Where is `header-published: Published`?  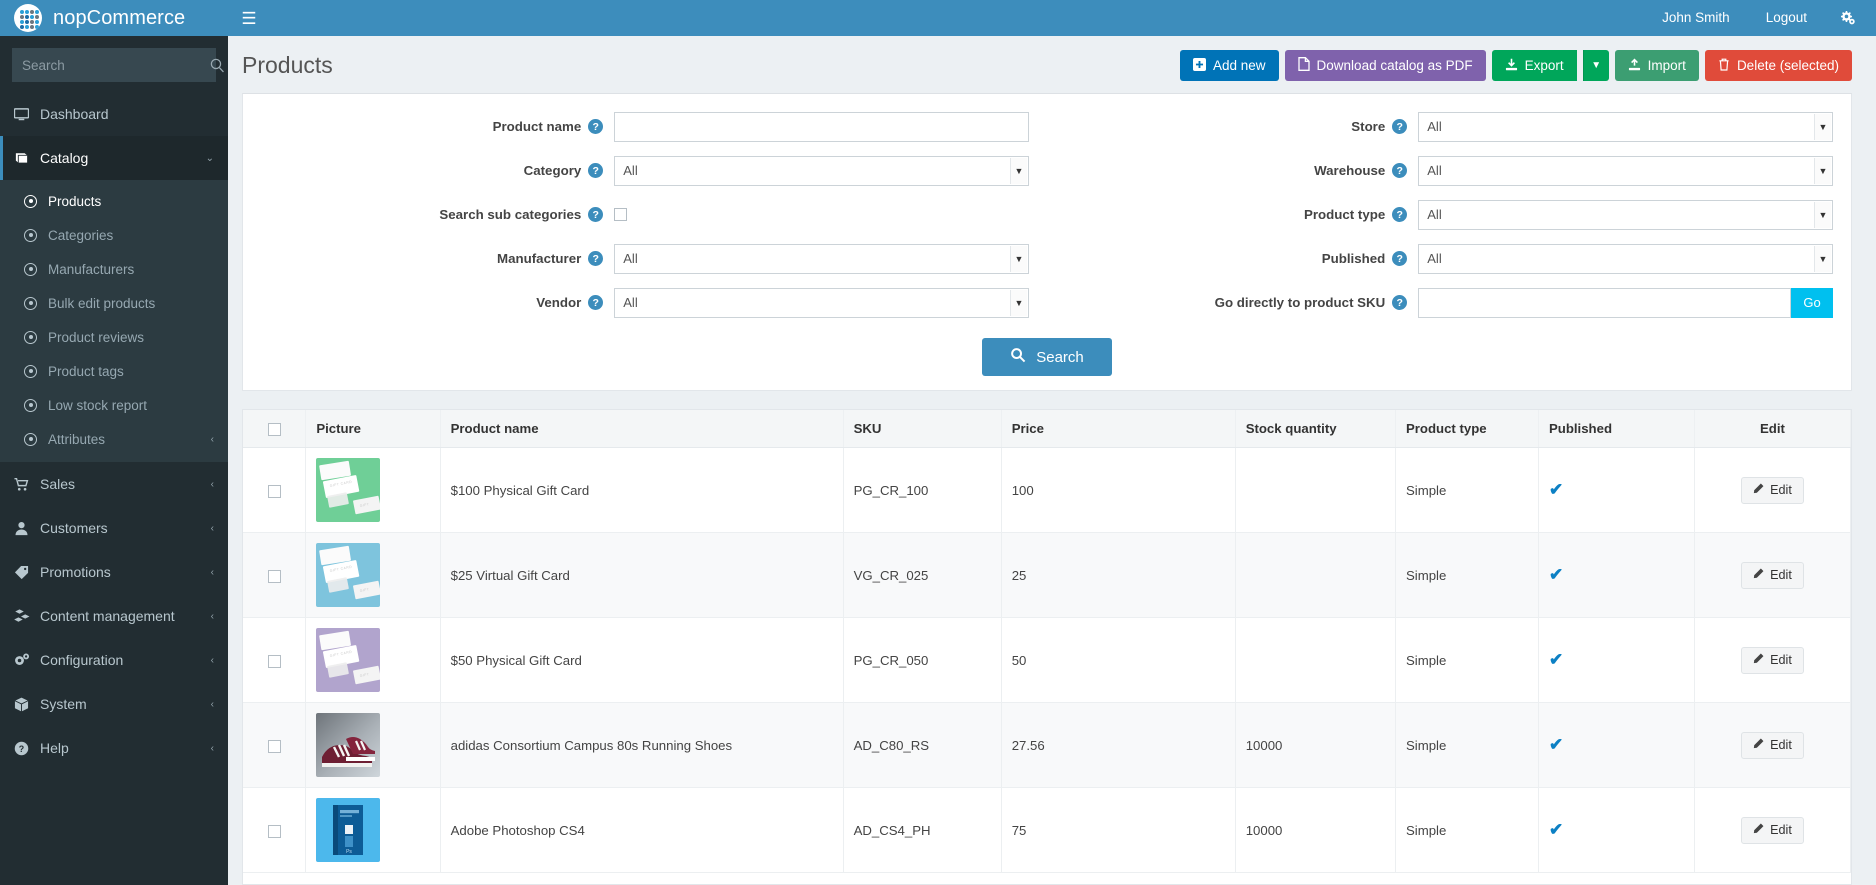
header-published: Published is located at coordinates (1616, 429).